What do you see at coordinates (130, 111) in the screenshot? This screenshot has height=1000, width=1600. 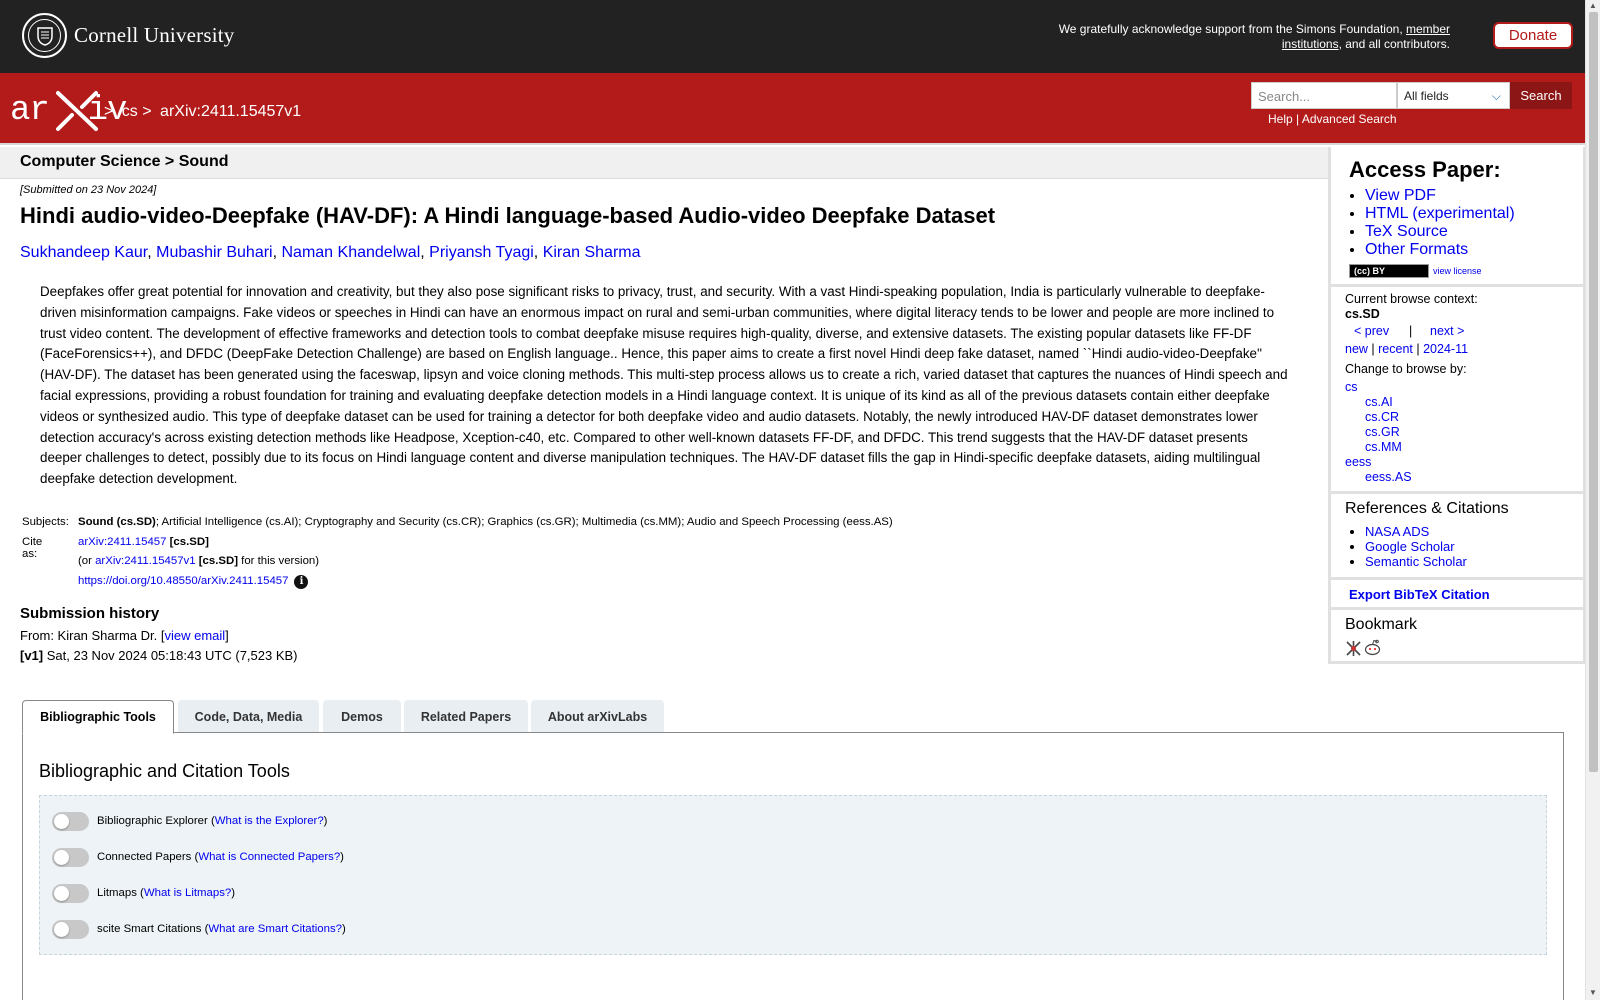 I see `breadcrumb-cs: cs` at bounding box center [130, 111].